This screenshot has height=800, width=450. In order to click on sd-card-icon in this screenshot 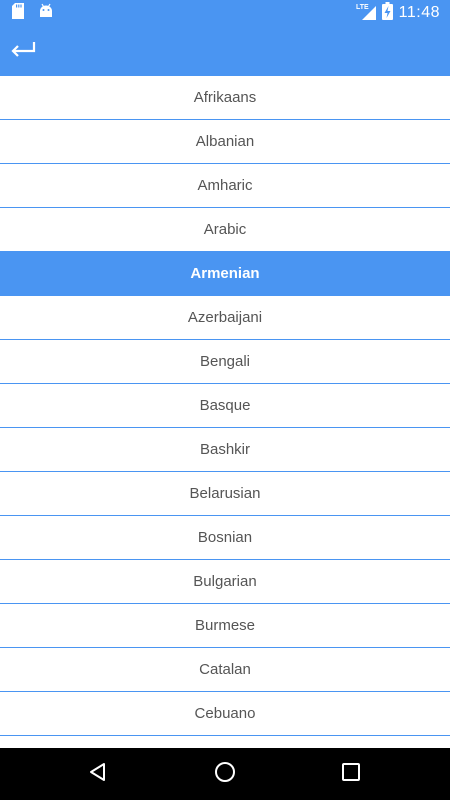, I will do `click(18, 13)`.